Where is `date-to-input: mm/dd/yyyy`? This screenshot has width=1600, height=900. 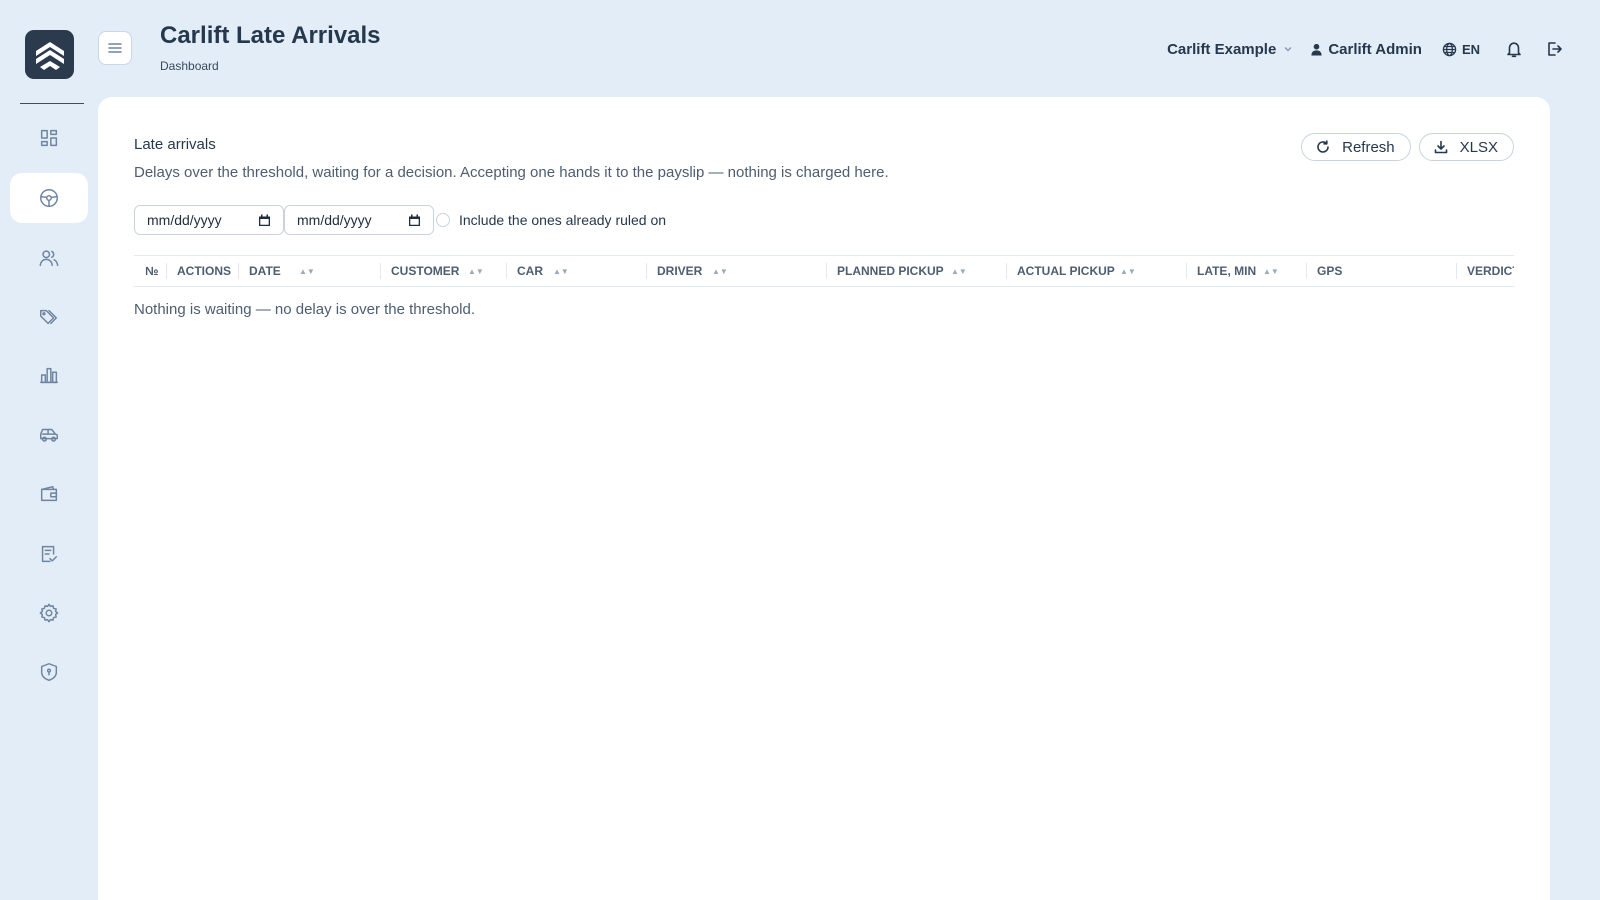
date-to-input: mm/dd/yyyy is located at coordinates (359, 220).